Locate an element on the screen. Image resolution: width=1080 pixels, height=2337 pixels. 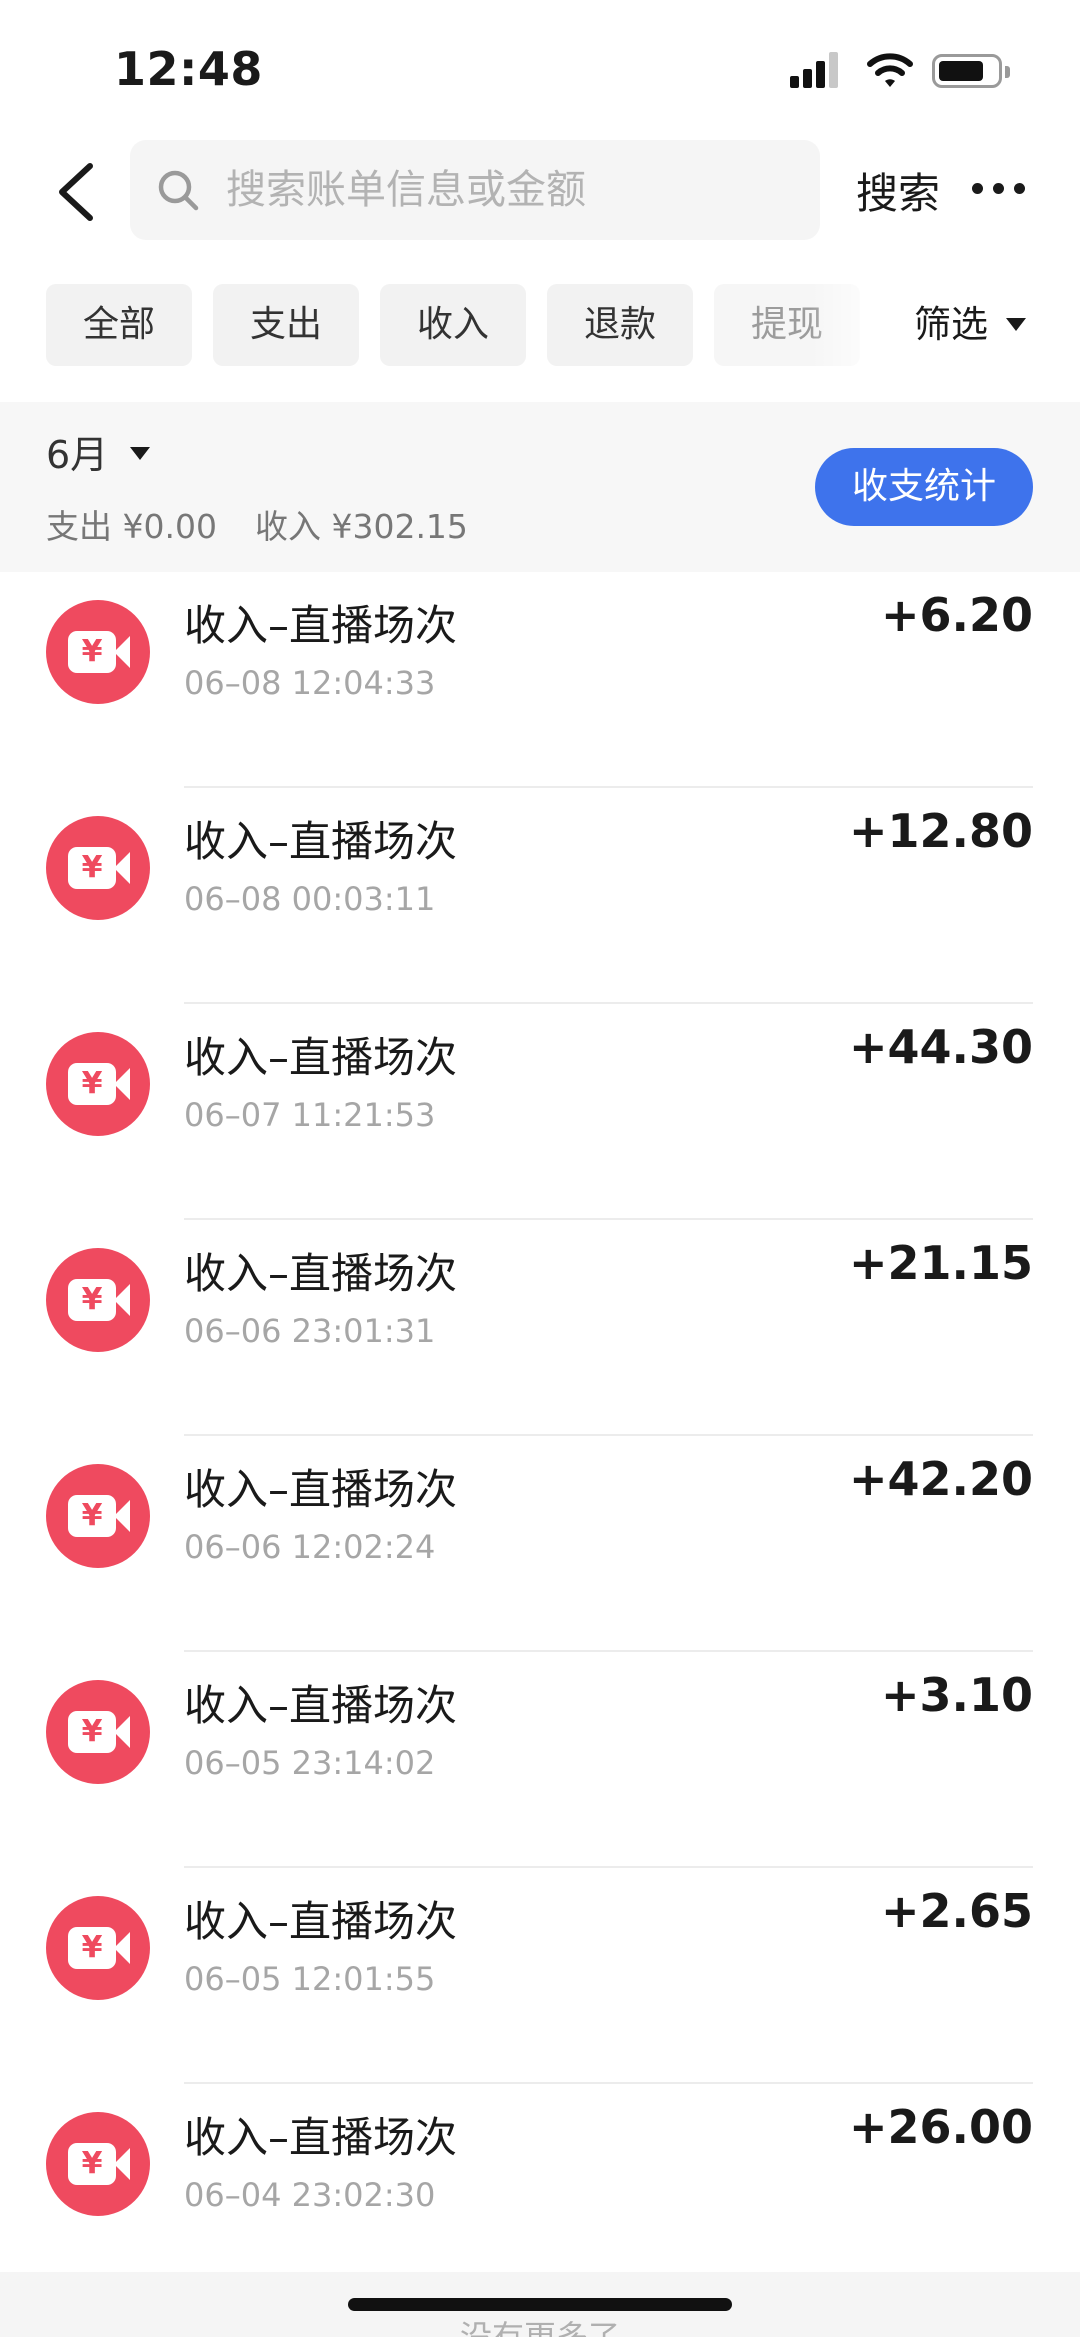
chip-refund: 退款 is located at coordinates (620, 325).